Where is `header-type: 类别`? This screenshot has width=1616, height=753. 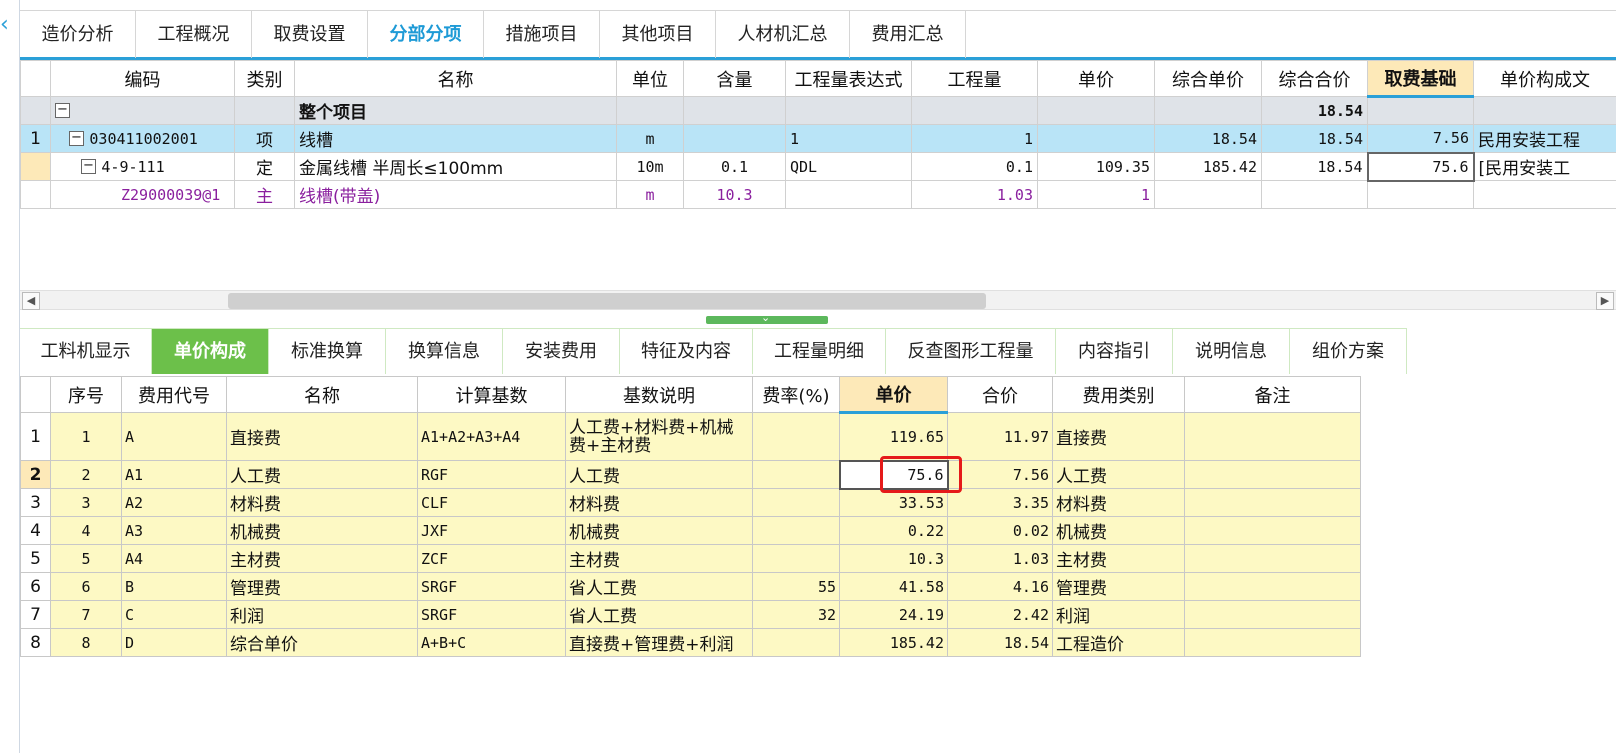
header-type: 类别 is located at coordinates (264, 78).